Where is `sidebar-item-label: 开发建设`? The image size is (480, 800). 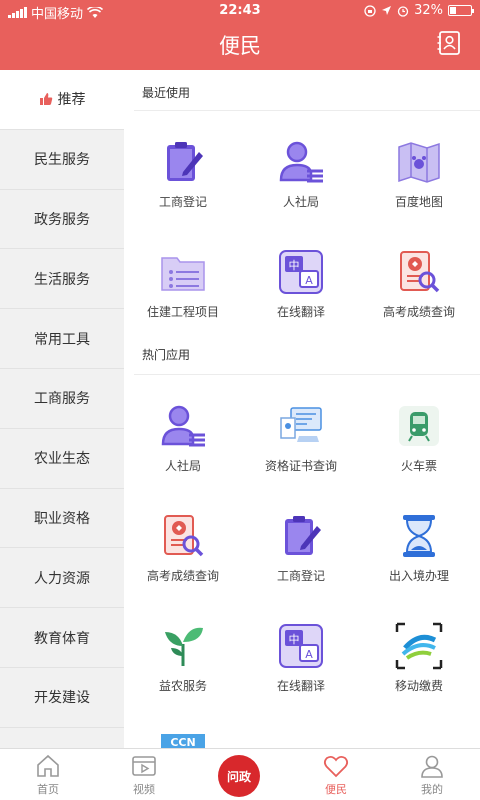
sidebar-item-label: 开发建设 is located at coordinates (62, 698).